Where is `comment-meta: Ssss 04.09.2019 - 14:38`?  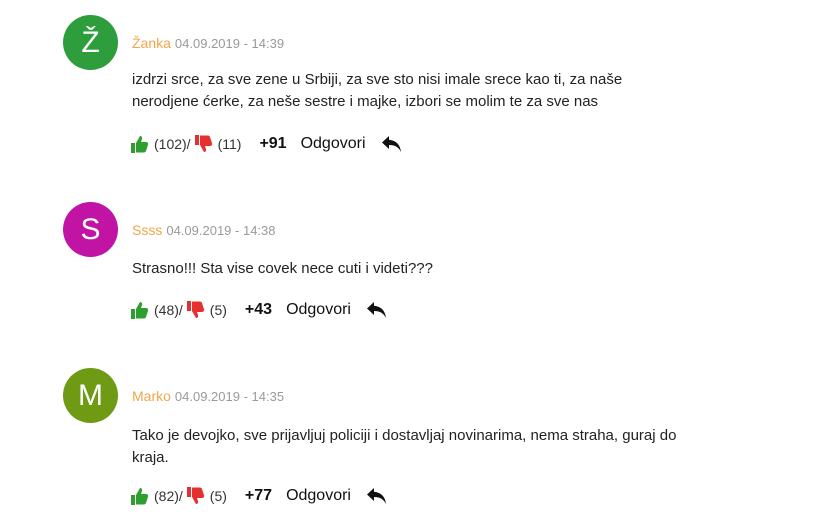 comment-meta: Ssss 04.09.2019 - 14:38 is located at coordinates (204, 230).